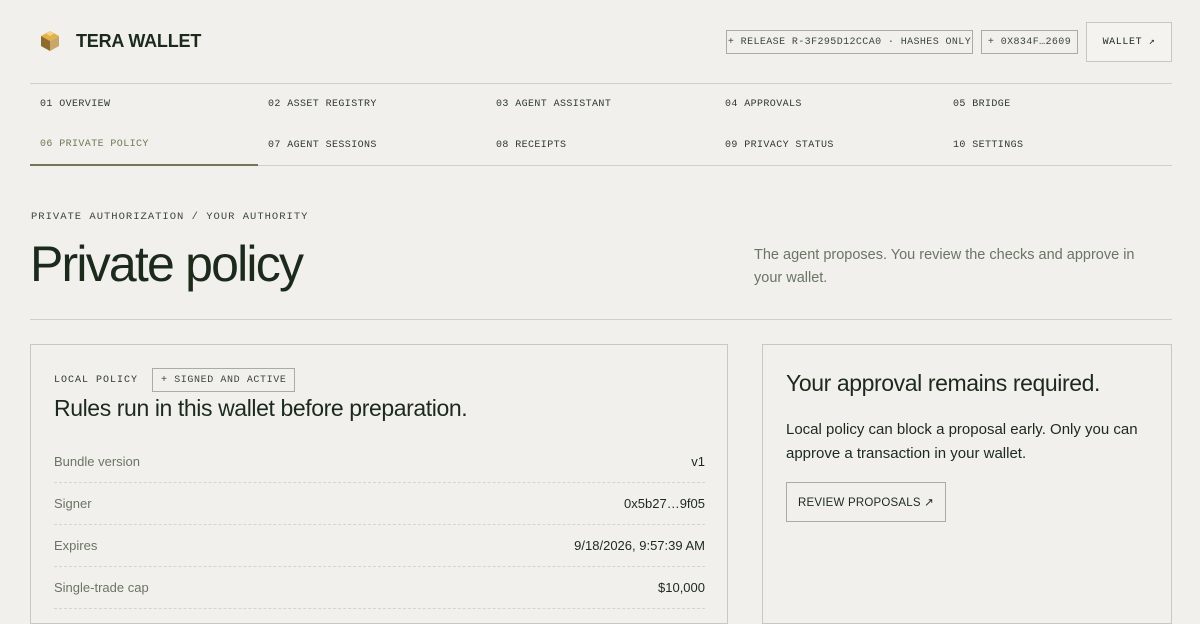  What do you see at coordinates (1057, 145) in the screenshot?
I see `nav-item-settings: 10 SETTINGS` at bounding box center [1057, 145].